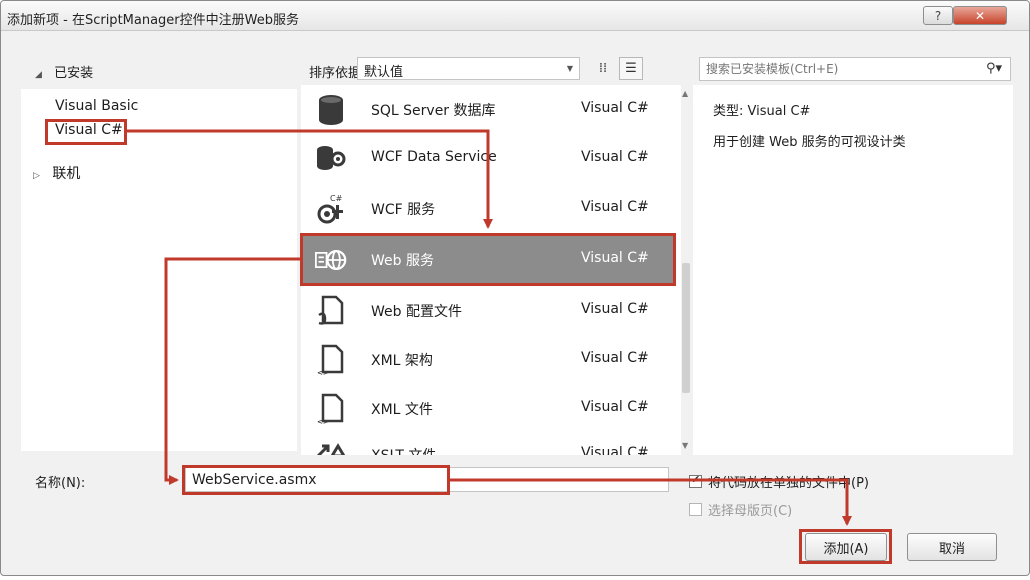  What do you see at coordinates (569, 68) in the screenshot?
I see `chevron-down-icon: ▼` at bounding box center [569, 68].